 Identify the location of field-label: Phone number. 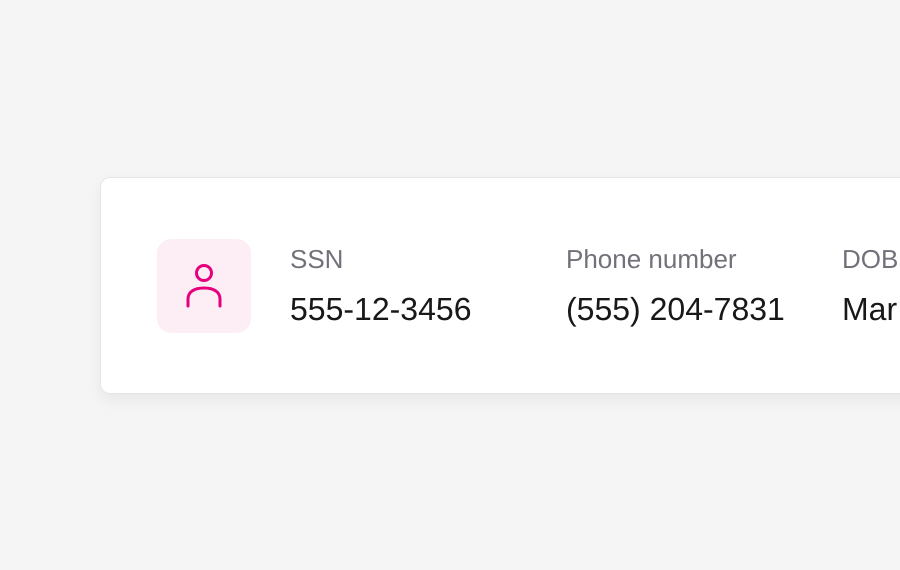
(652, 258).